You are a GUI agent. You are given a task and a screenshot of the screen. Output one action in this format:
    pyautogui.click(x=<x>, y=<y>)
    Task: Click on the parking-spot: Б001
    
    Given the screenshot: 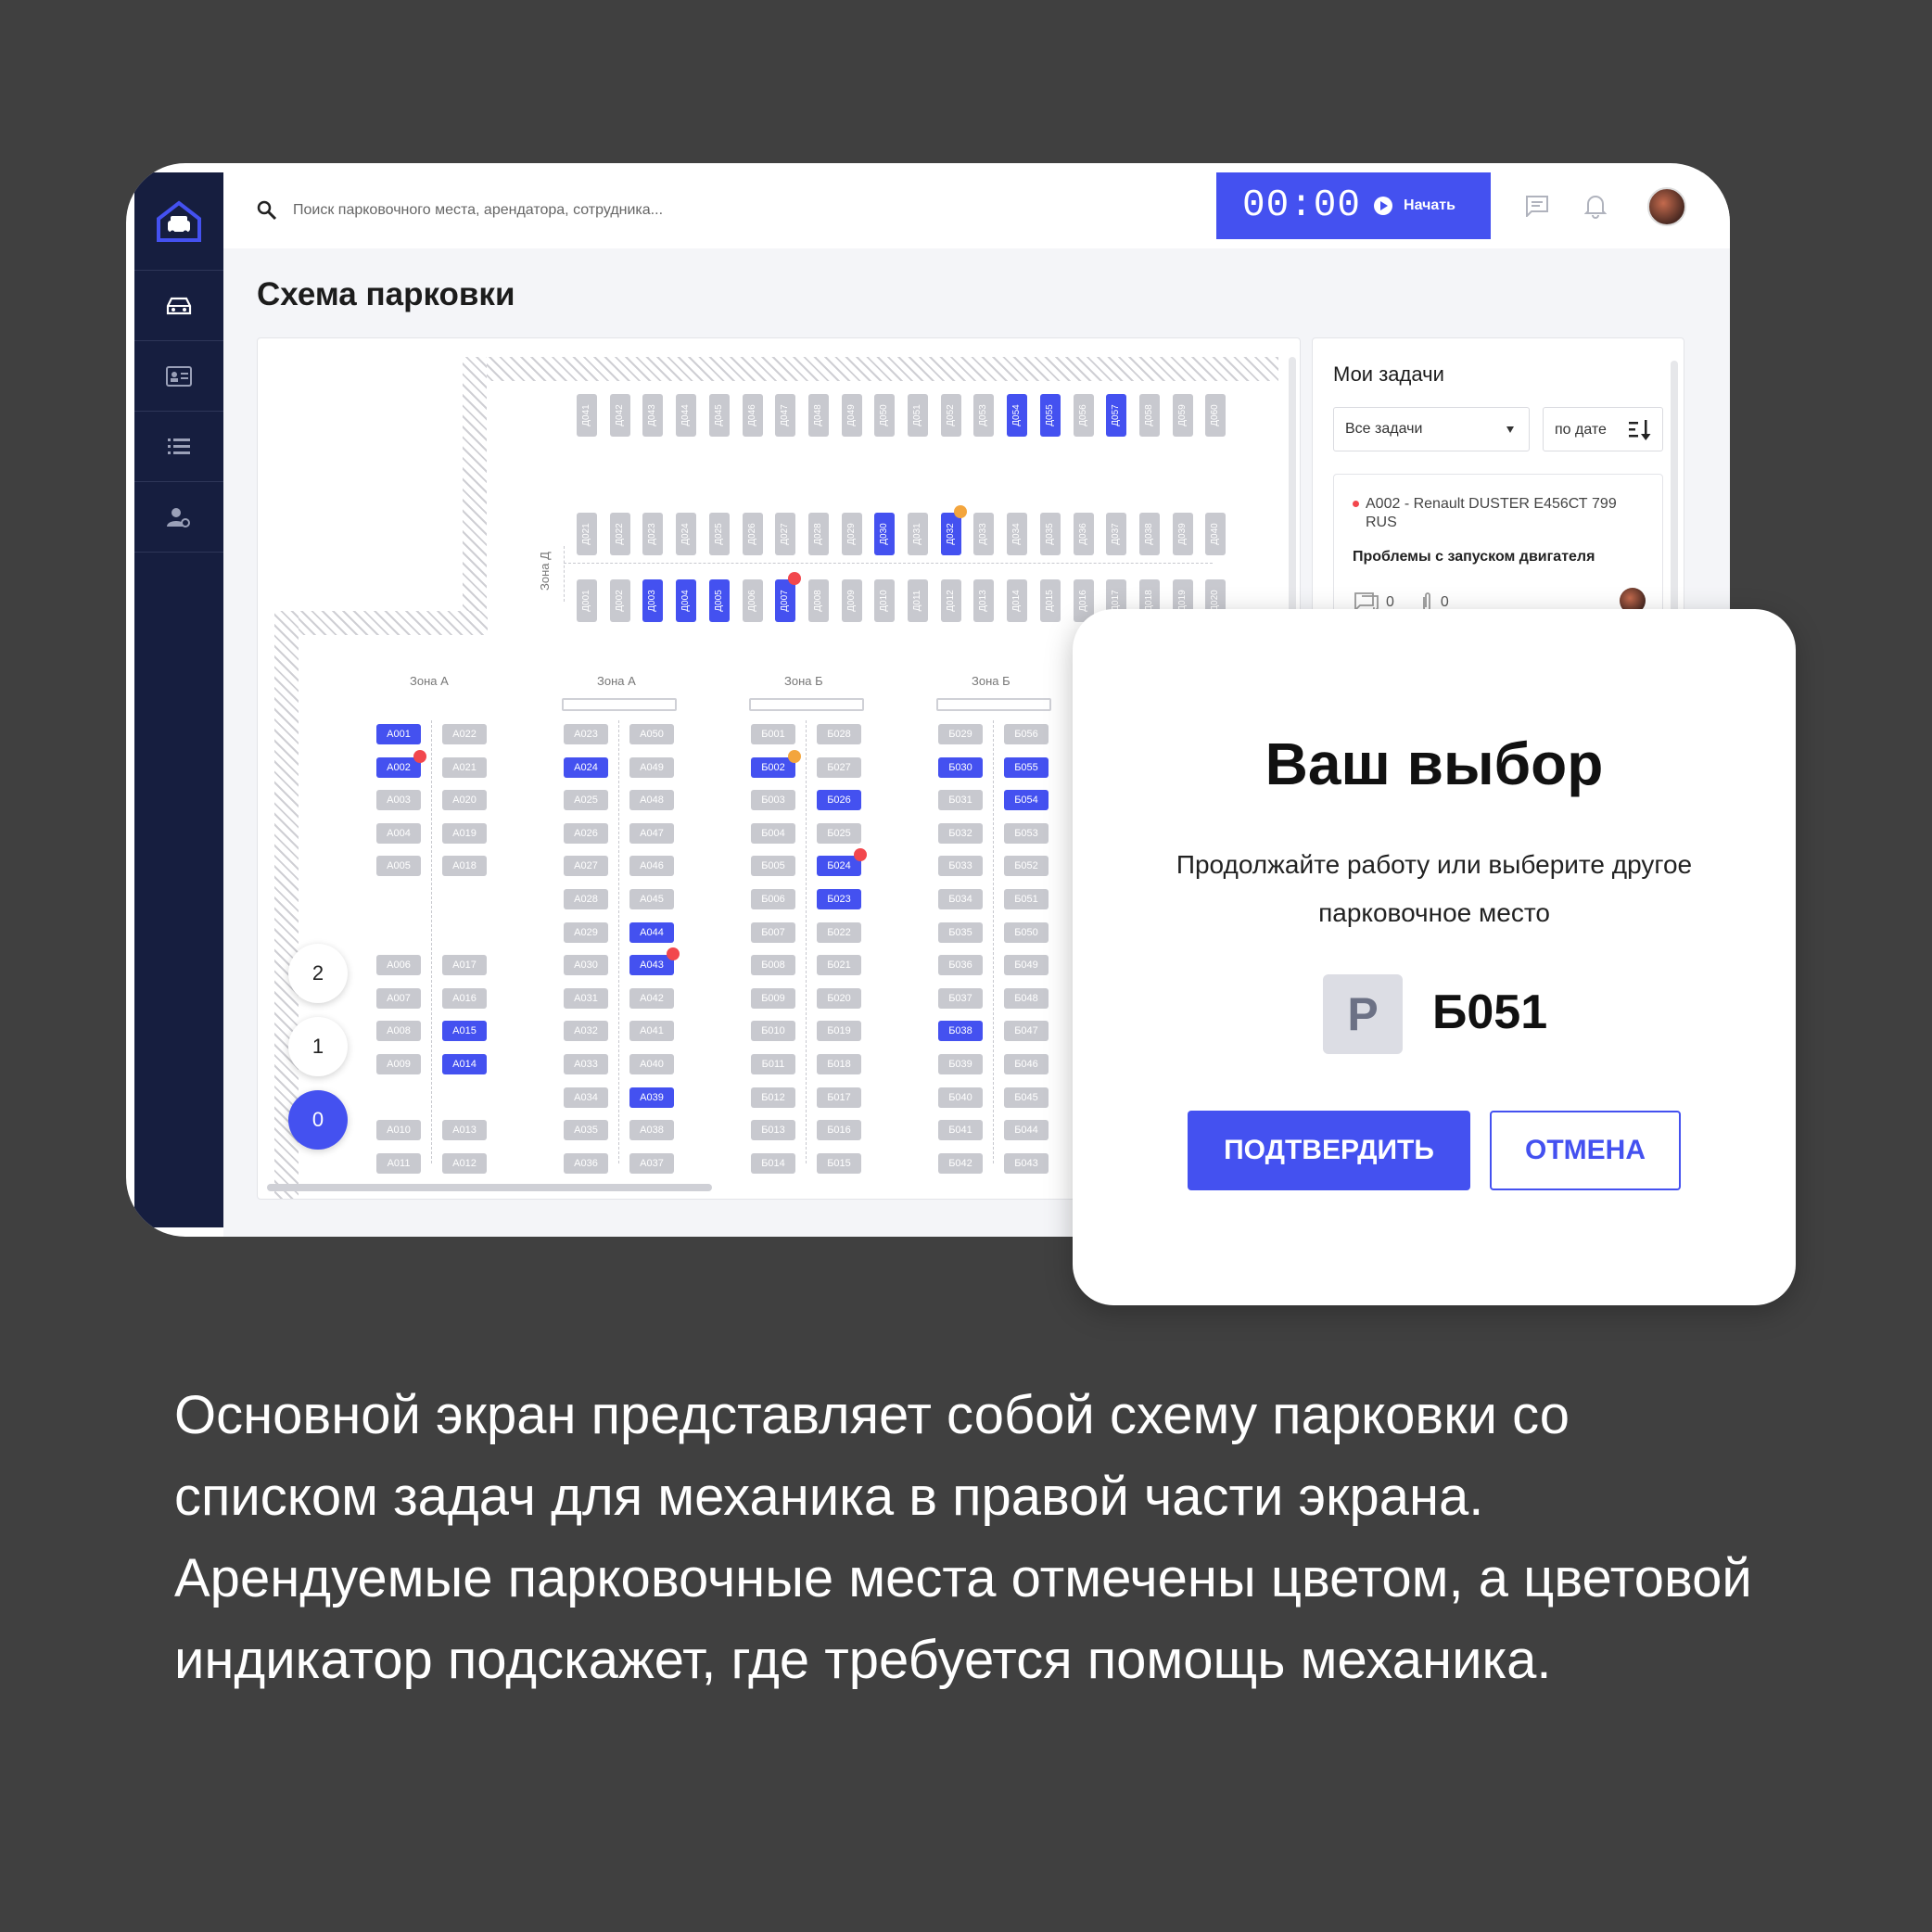 What is the action you would take?
    pyautogui.click(x=773, y=734)
    